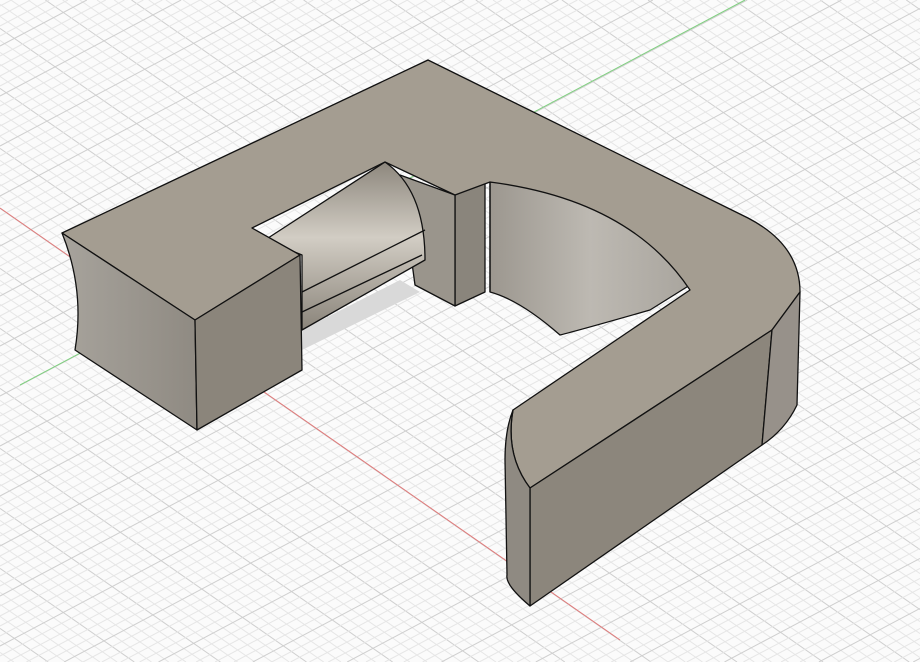  I want to click on pocket-wall-left, so click(470, 244).